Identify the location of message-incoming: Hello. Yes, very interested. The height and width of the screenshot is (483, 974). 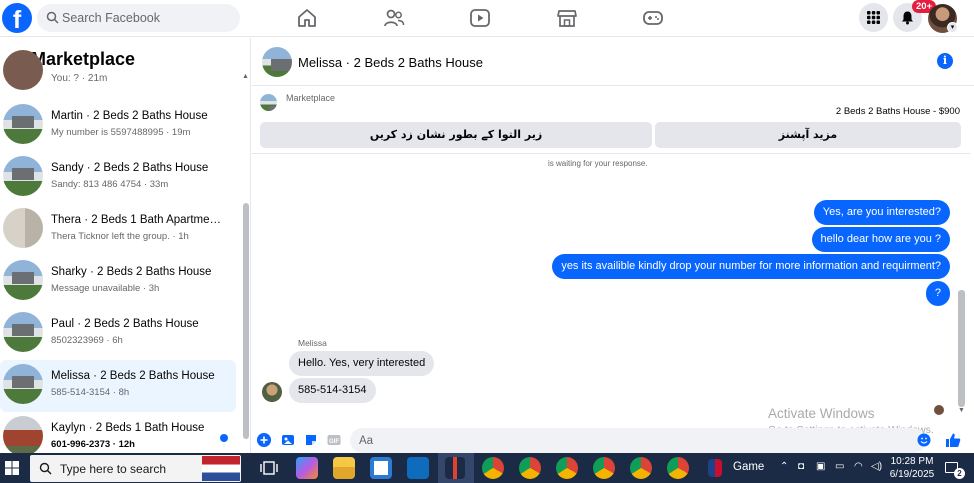
(362, 363).